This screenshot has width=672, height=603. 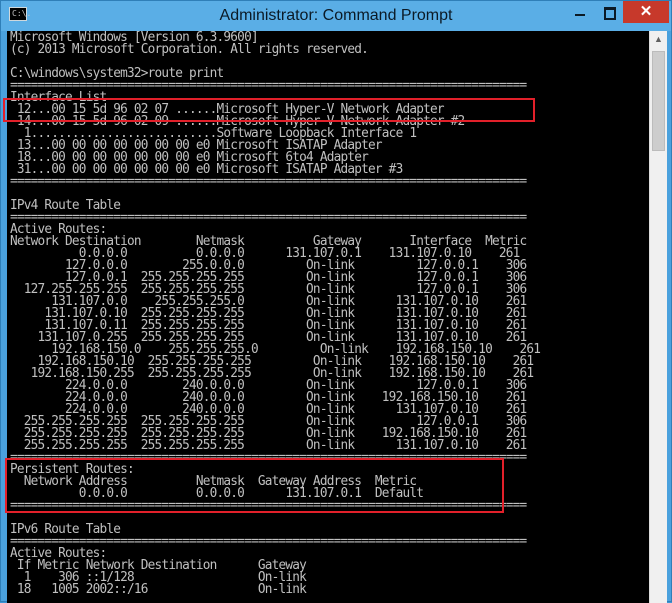 I want to click on window-title: Administrator: Command Prompt, so click(x=336, y=15).